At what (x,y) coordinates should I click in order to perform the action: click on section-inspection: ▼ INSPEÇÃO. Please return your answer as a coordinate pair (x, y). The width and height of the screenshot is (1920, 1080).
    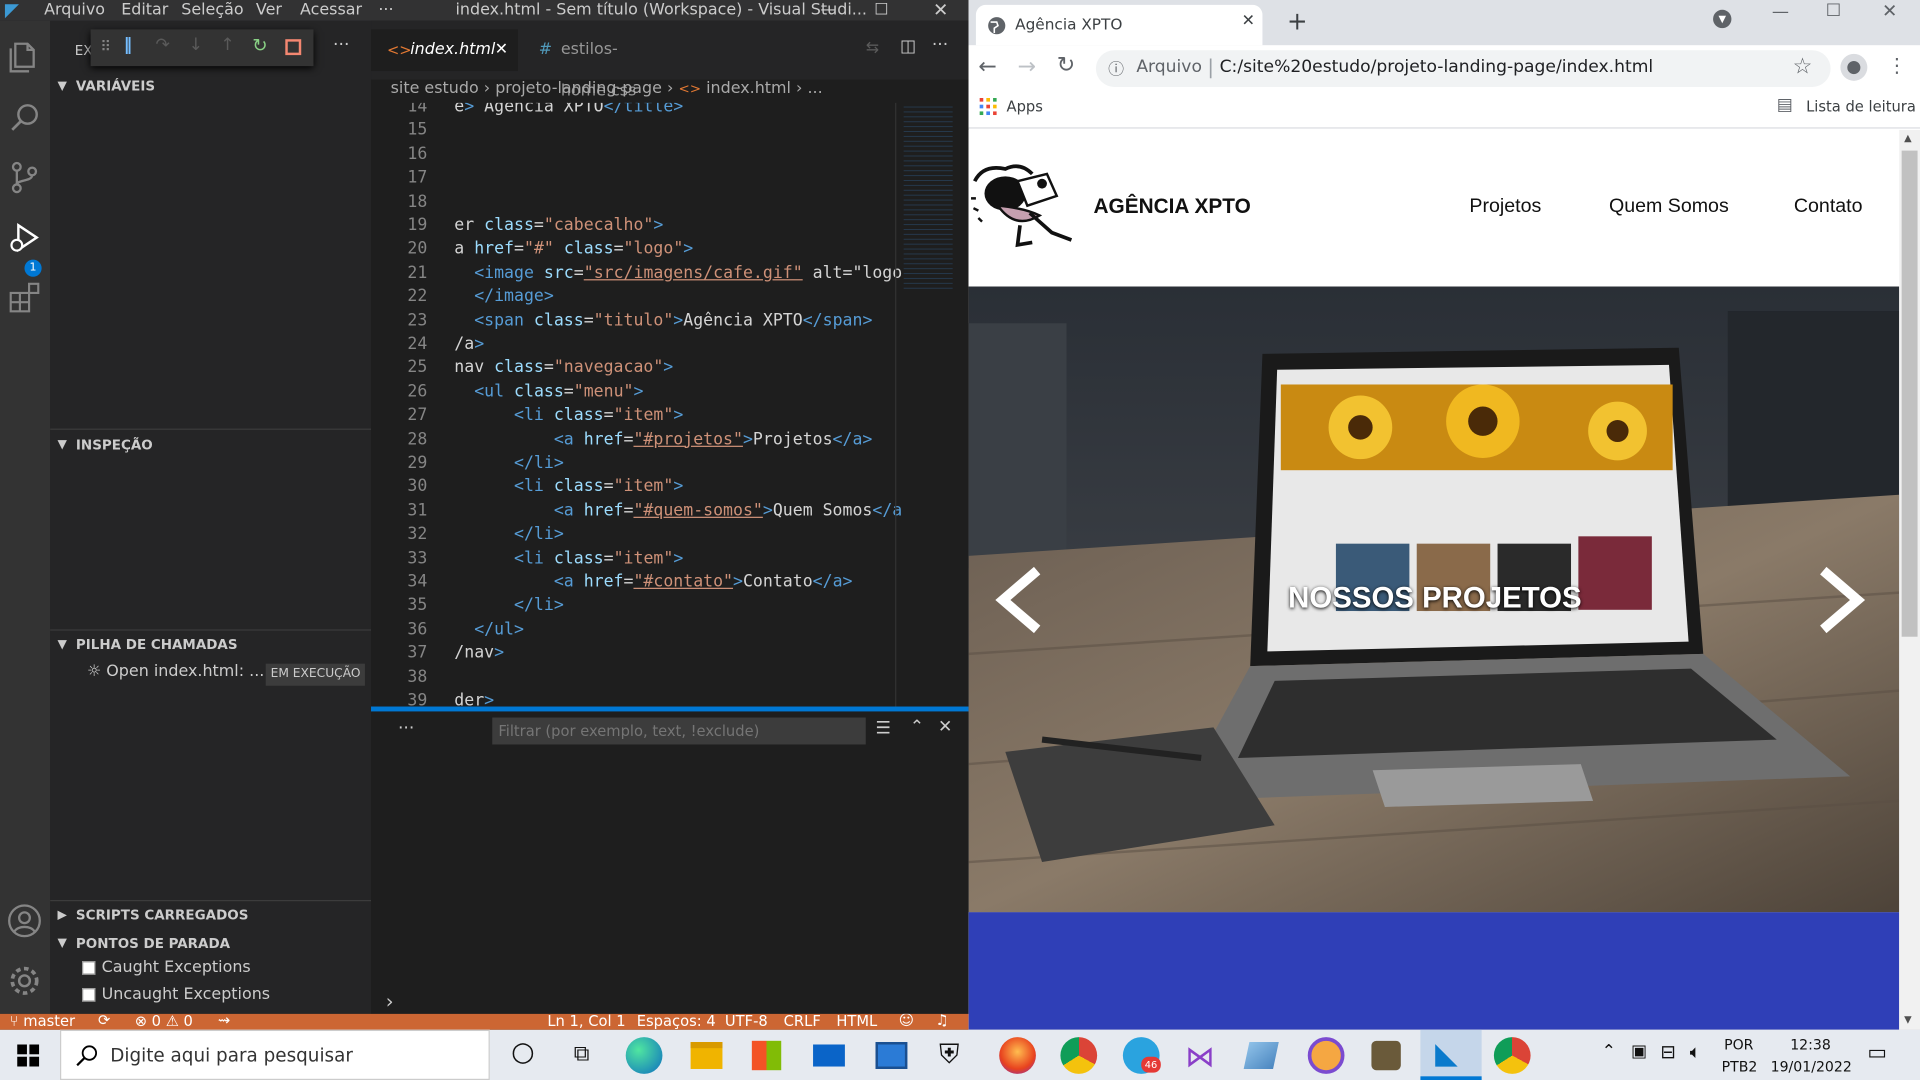
    Looking at the image, I should click on (210, 445).